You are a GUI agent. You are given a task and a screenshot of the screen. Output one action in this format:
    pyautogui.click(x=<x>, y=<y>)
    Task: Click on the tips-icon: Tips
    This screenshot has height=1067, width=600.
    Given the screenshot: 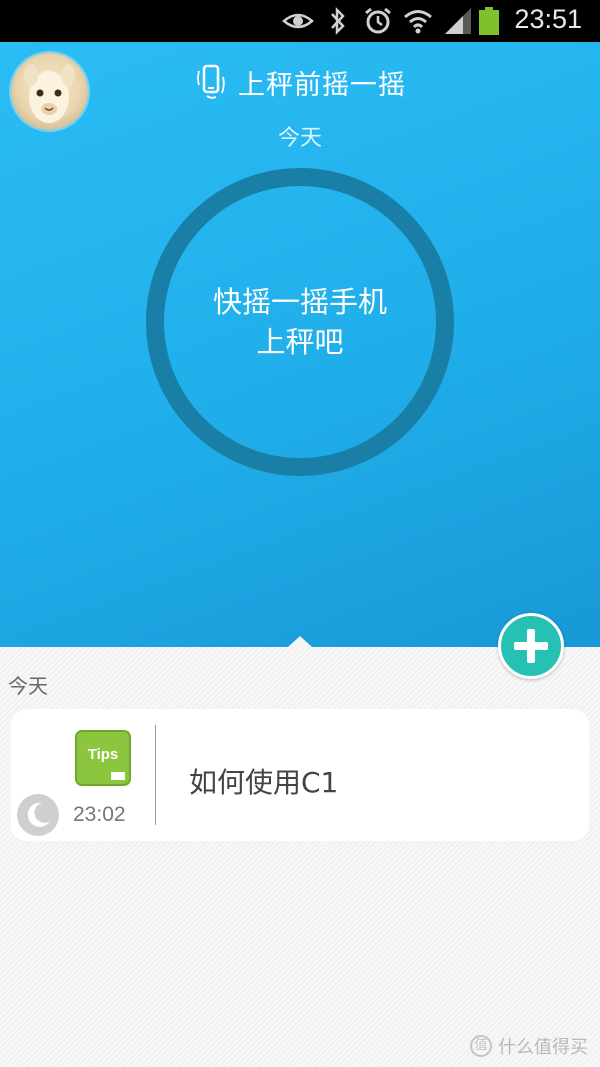 What is the action you would take?
    pyautogui.click(x=103, y=758)
    